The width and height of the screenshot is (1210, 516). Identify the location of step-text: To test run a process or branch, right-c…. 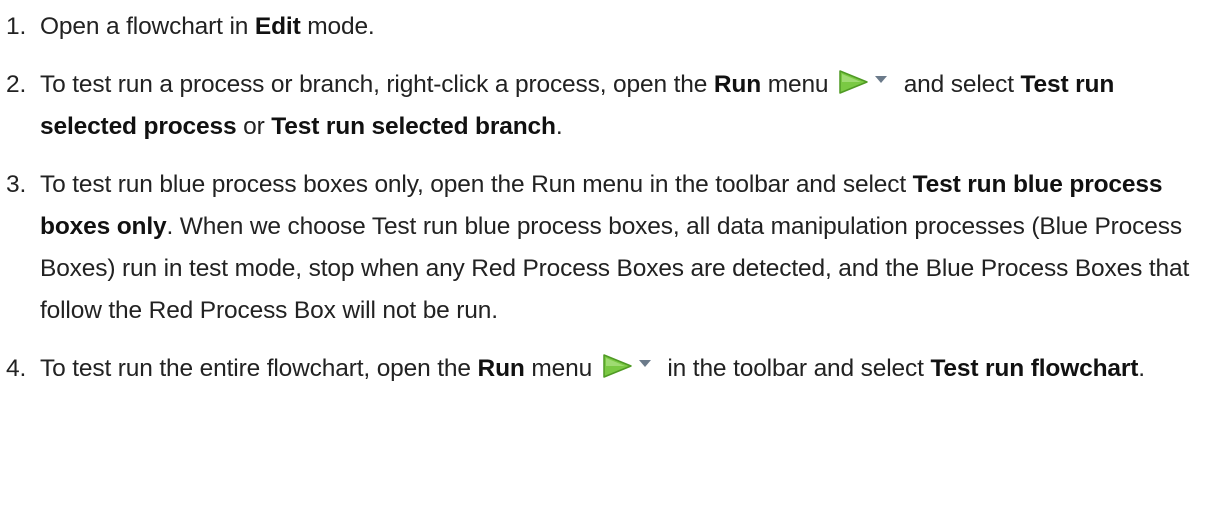
(377, 84).